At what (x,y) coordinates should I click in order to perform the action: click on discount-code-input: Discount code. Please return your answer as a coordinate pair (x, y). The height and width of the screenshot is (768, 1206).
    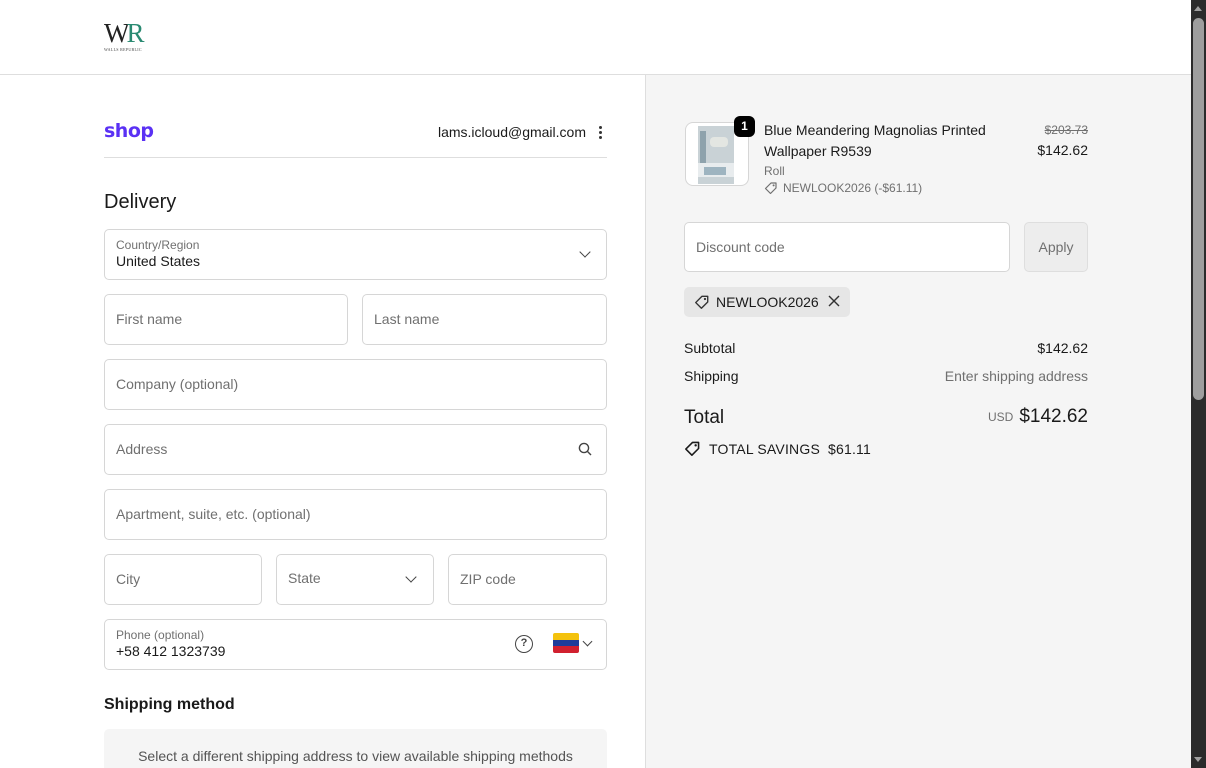
    Looking at the image, I should click on (847, 247).